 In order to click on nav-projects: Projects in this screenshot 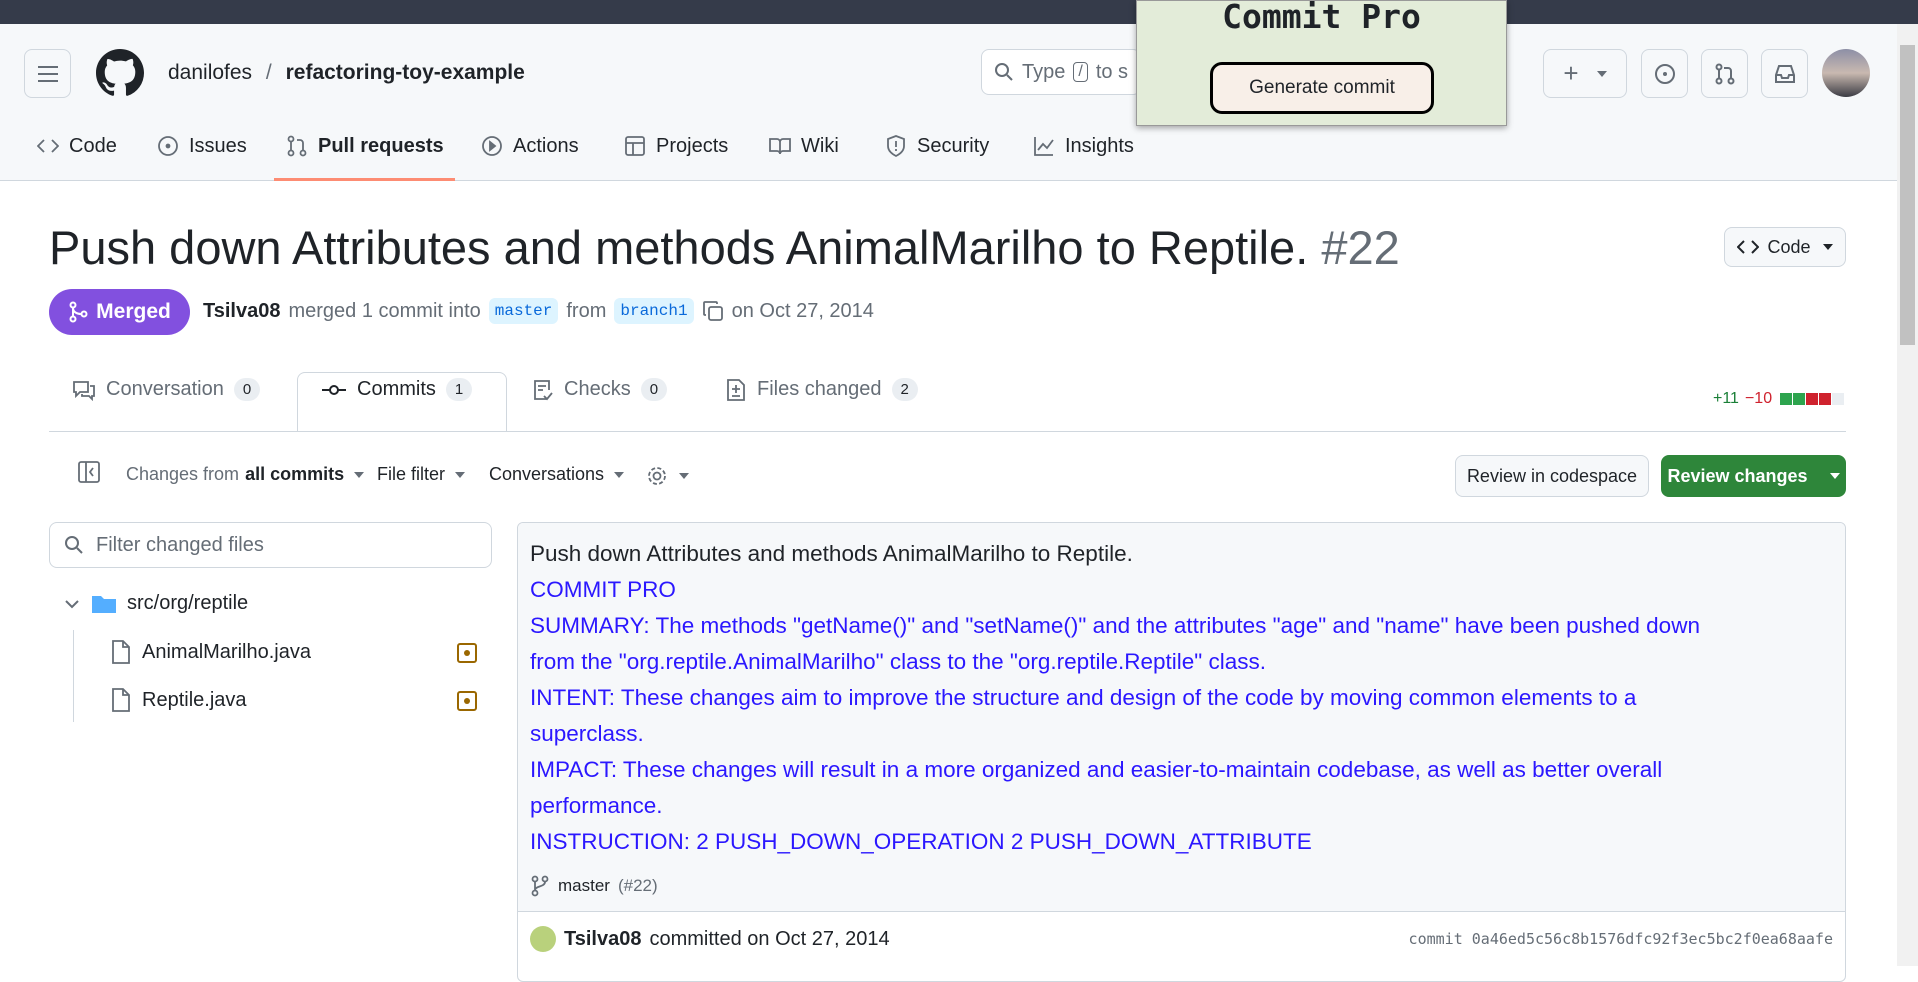, I will do `click(676, 146)`.